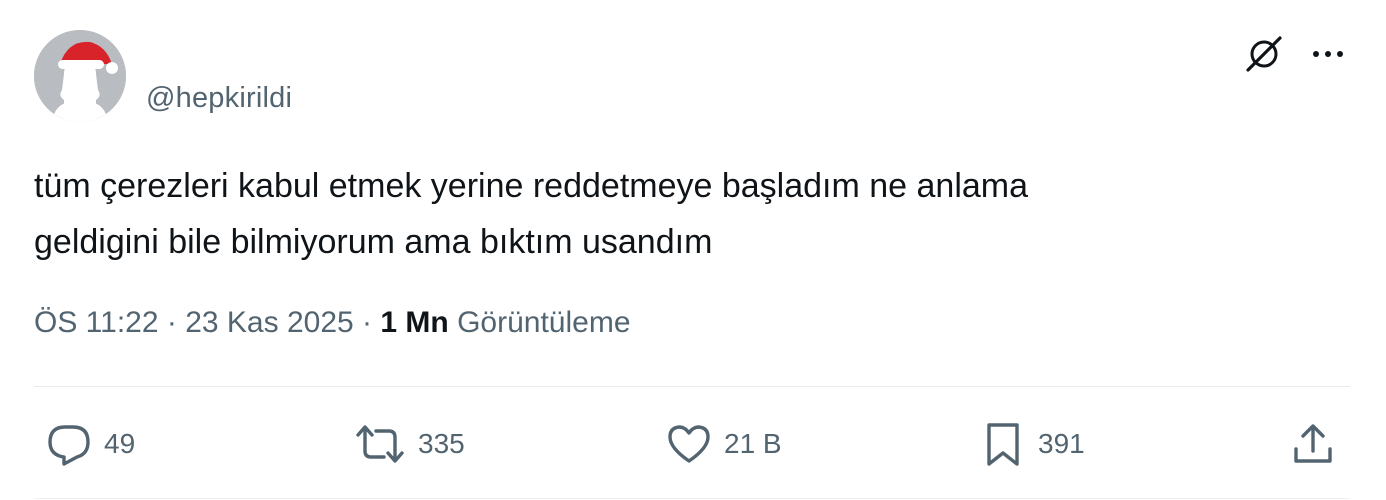 This screenshot has width=1386, height=500. I want to click on bookmark-button: 391, so click(1032, 444).